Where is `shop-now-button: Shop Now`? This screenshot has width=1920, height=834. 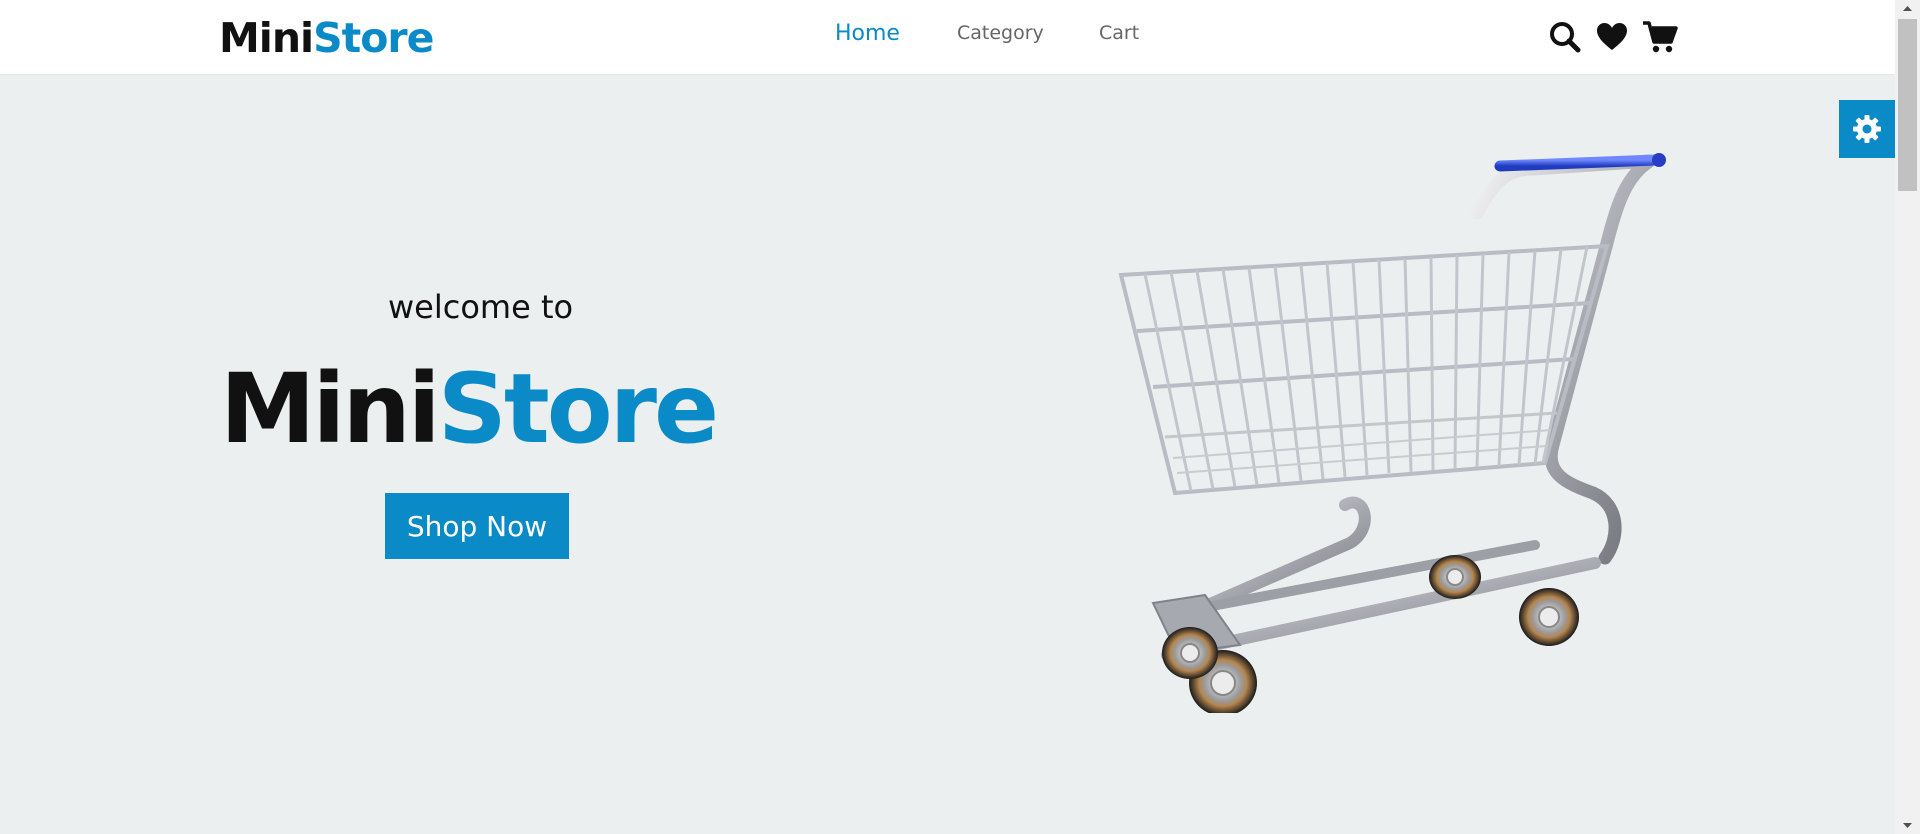 shop-now-button: Shop Now is located at coordinates (477, 526).